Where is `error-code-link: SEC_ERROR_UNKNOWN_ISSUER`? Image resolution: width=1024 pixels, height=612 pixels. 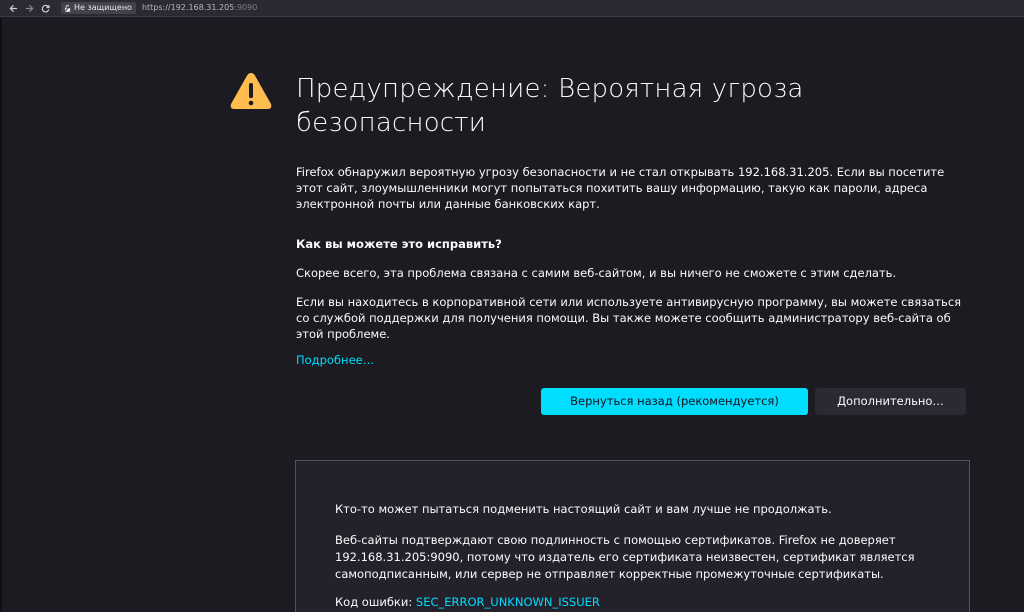 error-code-link: SEC_ERROR_UNKNOWN_ISSUER is located at coordinates (508, 602).